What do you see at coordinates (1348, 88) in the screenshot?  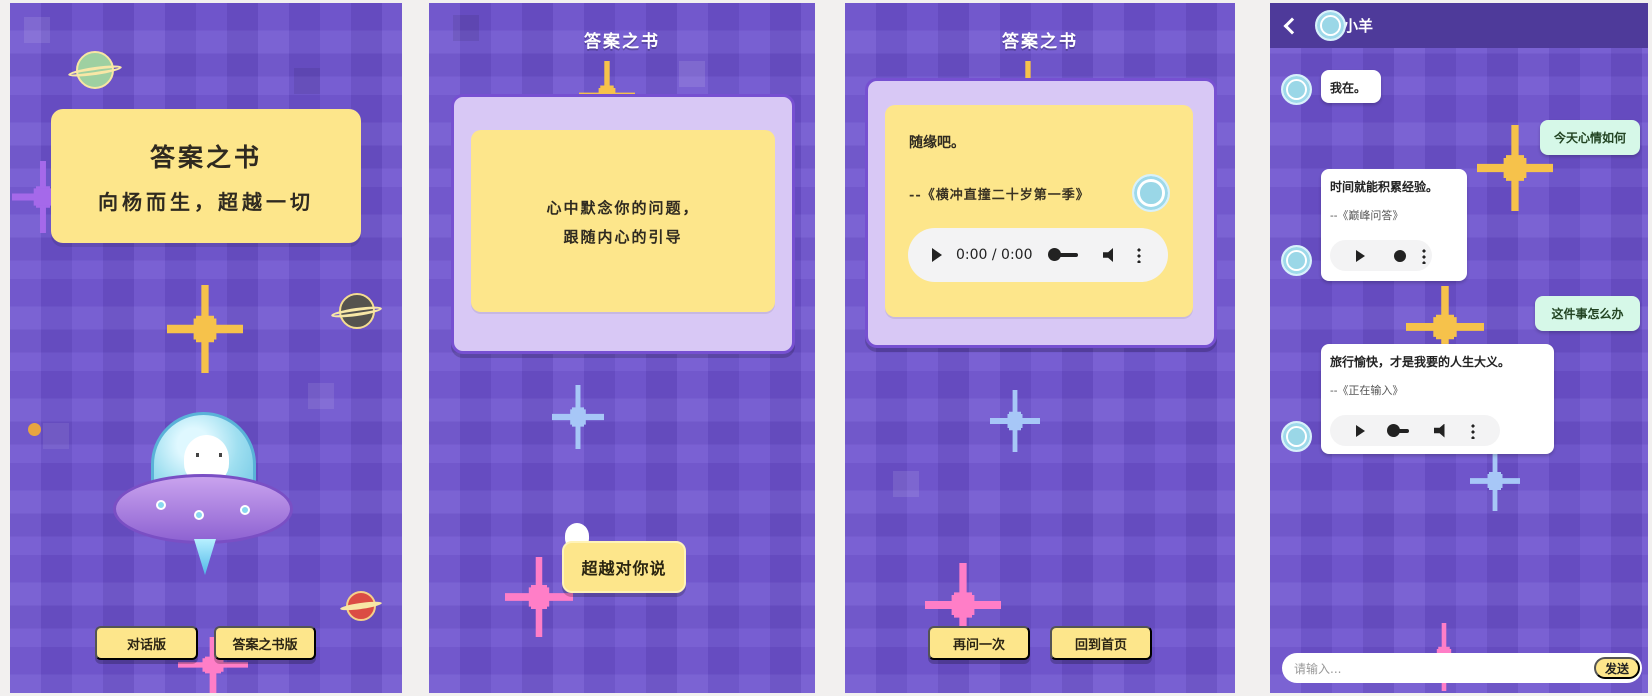 I see `message-text: 我在。` at bounding box center [1348, 88].